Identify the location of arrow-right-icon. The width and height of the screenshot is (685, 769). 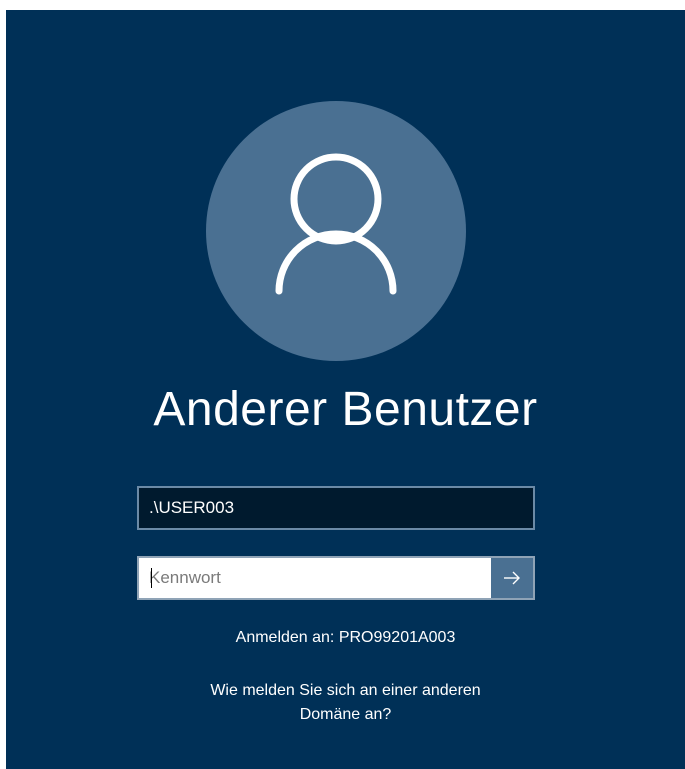
(512, 578).